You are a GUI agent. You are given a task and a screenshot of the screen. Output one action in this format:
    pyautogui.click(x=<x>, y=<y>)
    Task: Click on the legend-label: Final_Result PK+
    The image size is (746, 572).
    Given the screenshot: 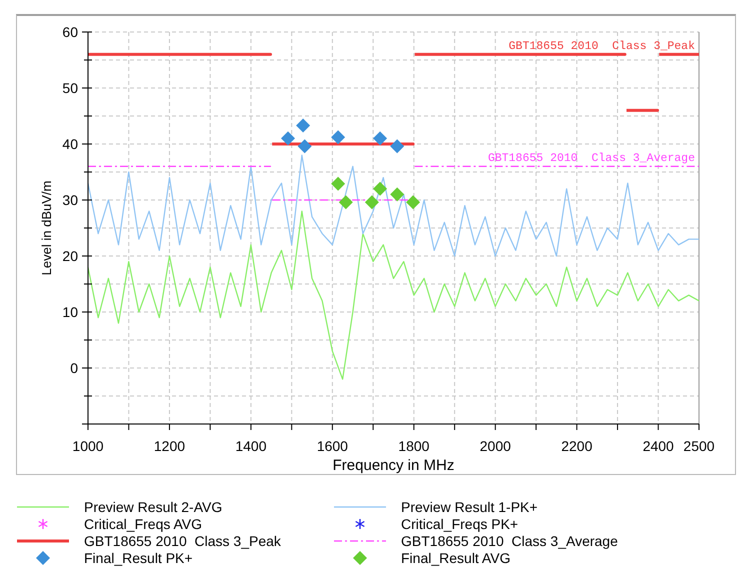 What is the action you would take?
    pyautogui.click(x=138, y=558)
    